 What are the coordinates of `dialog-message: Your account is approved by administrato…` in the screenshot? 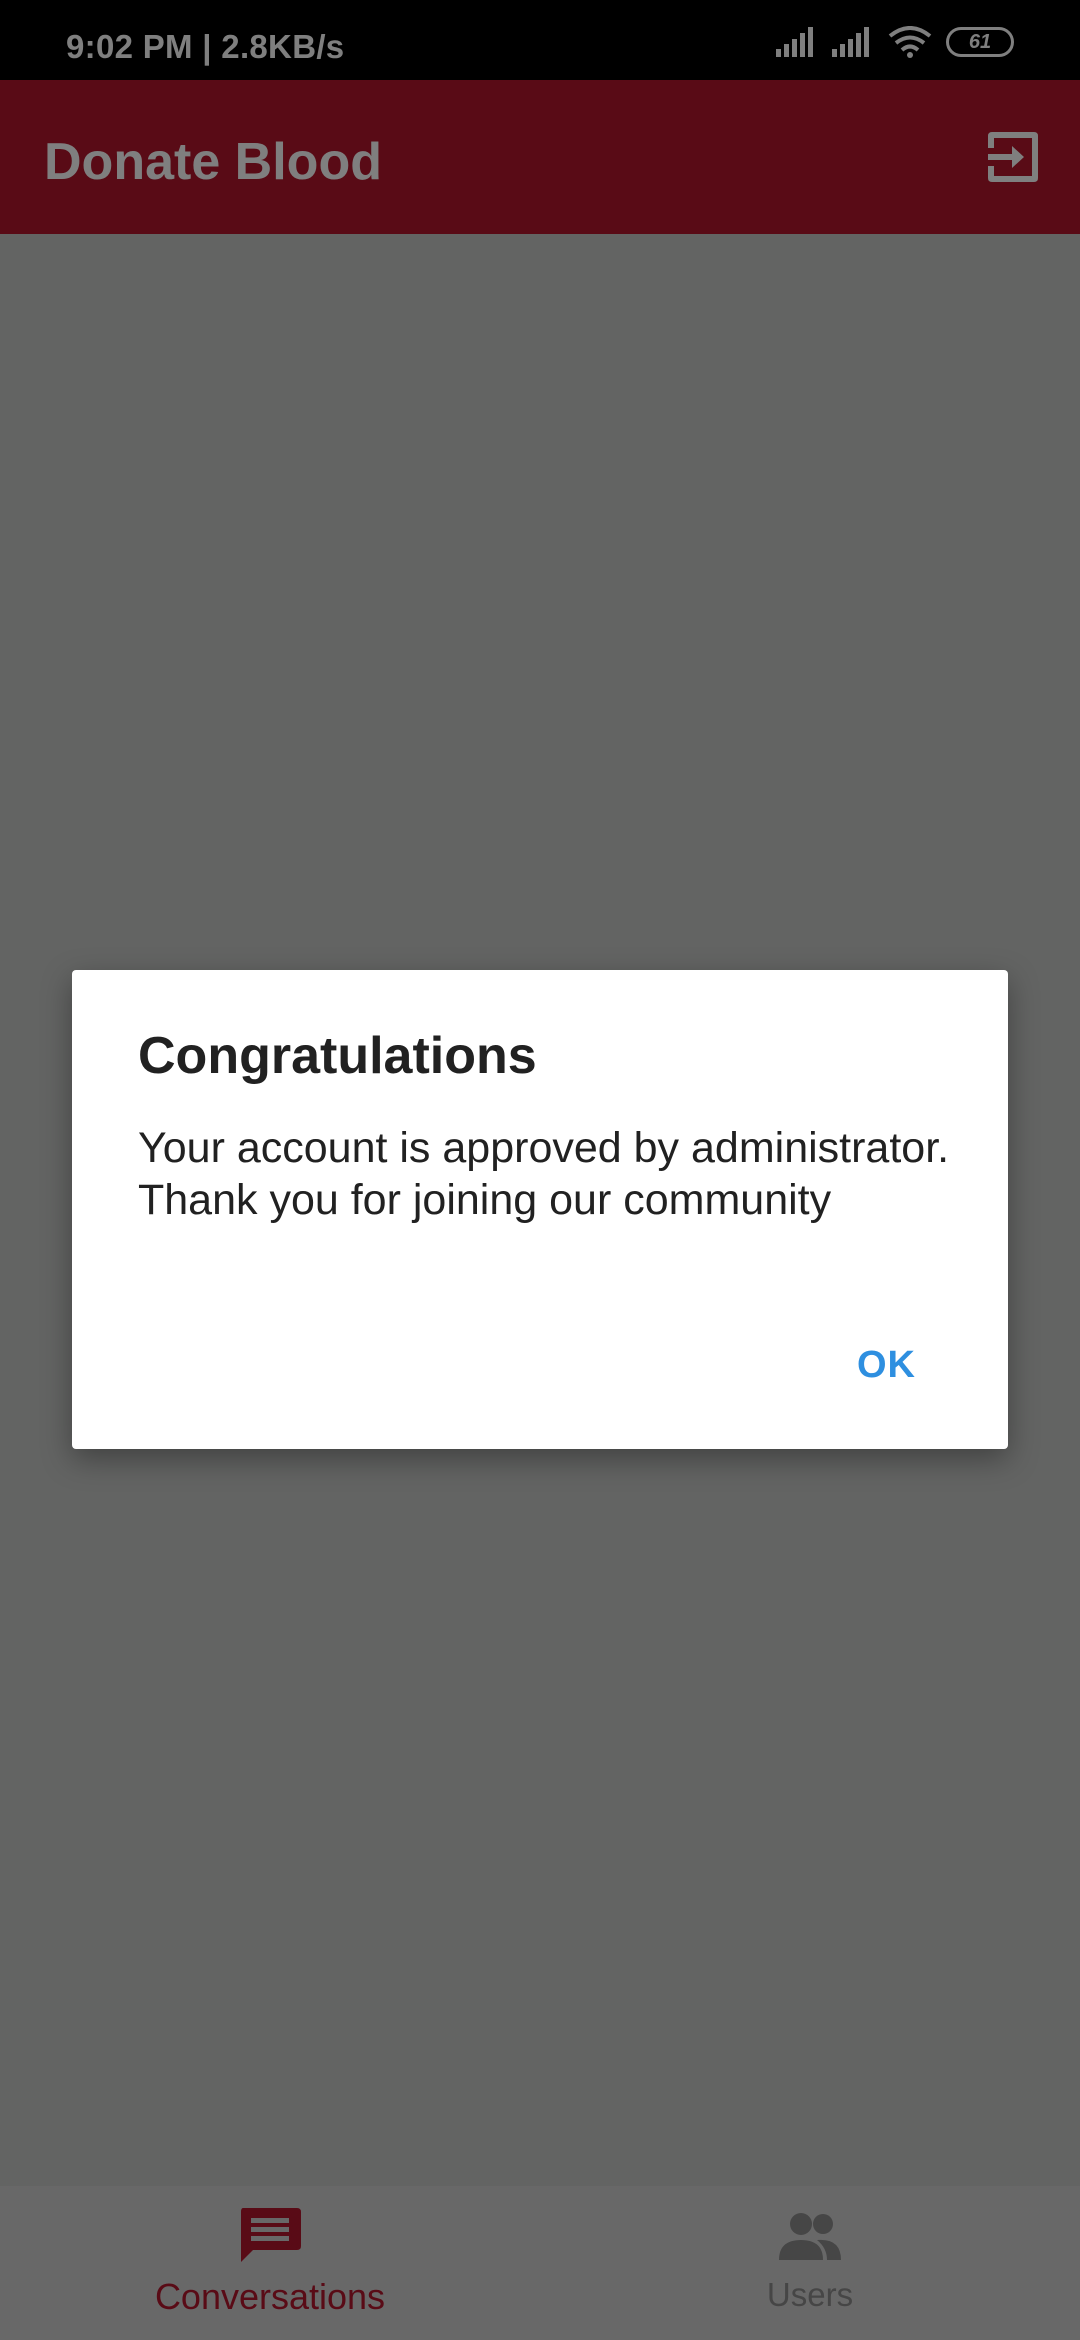 It's located at (544, 1174).